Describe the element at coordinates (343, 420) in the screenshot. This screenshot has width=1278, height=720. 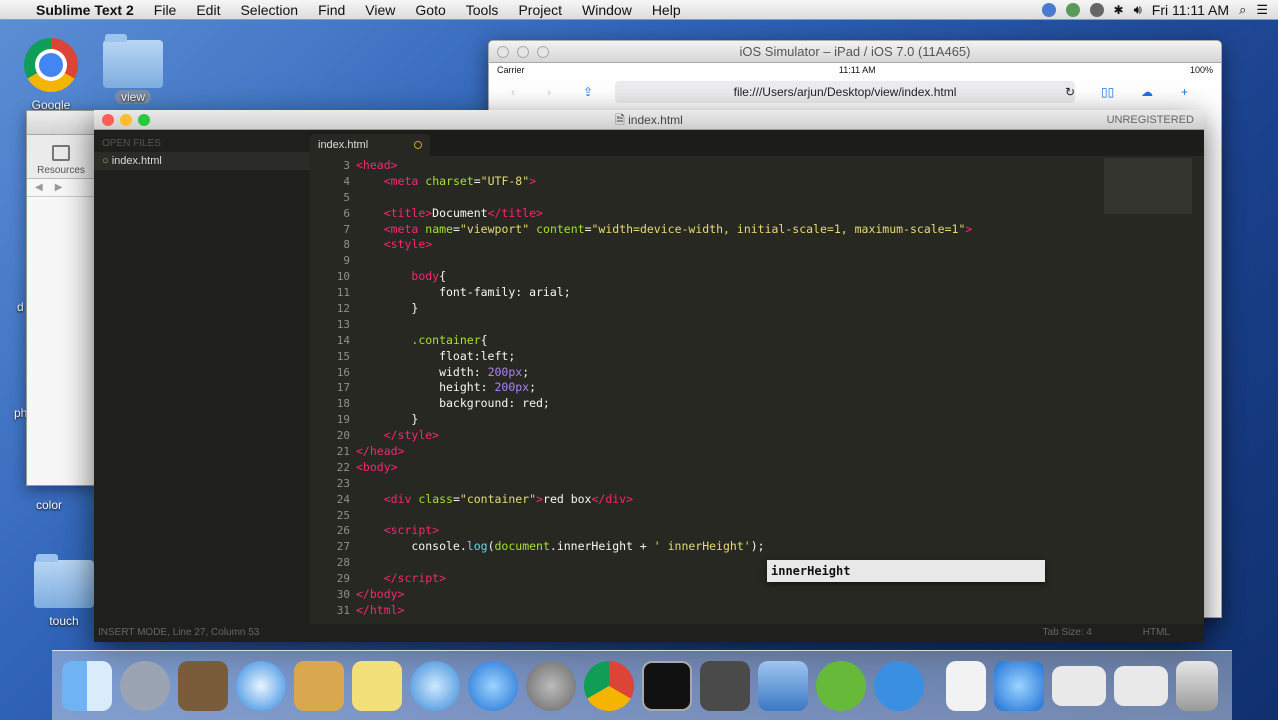
I see `line-number: 19` at that location.